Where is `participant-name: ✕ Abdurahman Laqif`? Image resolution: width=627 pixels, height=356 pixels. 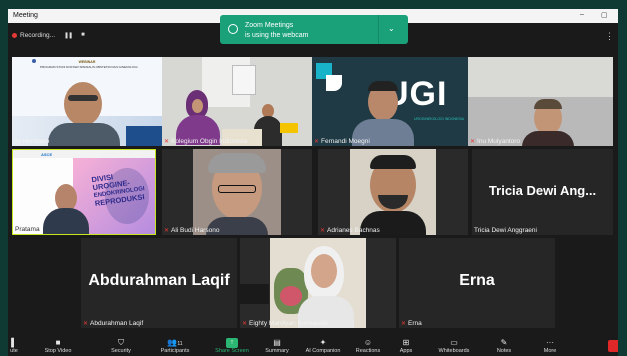 participant-name: ✕ Abdurahman Laqif is located at coordinates (113, 323).